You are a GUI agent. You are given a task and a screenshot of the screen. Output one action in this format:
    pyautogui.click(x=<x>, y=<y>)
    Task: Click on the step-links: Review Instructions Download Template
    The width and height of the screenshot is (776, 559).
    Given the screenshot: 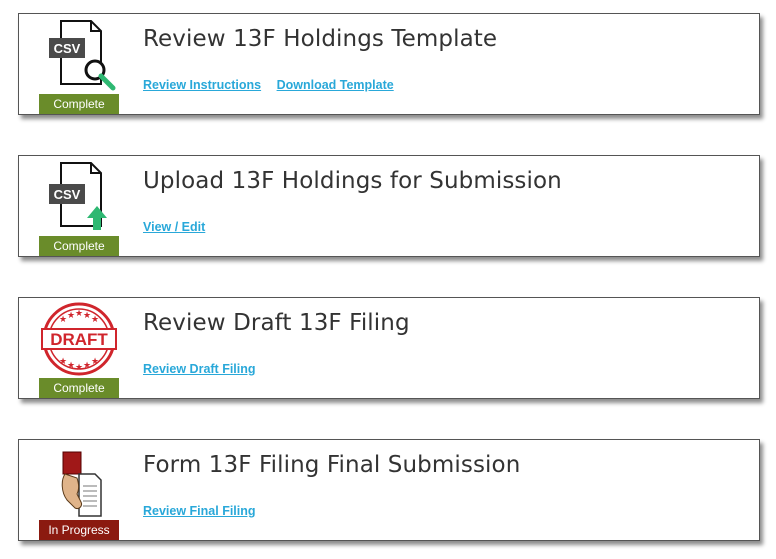 What is the action you would take?
    pyautogui.click(x=274, y=85)
    